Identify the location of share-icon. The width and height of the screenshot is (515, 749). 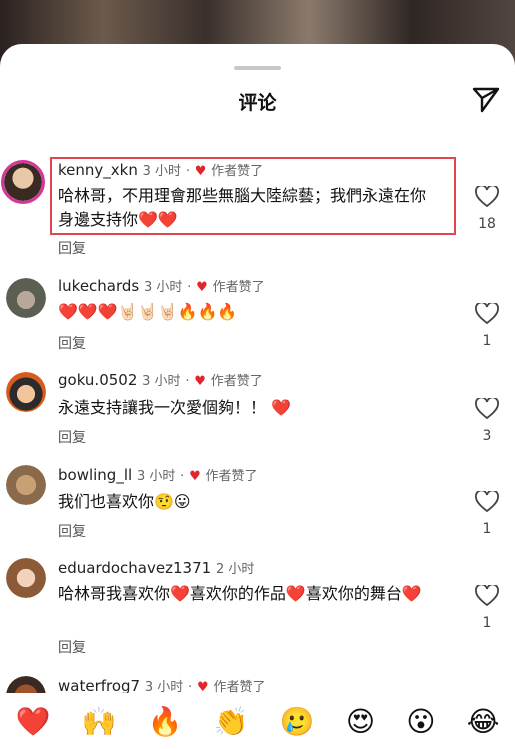
(486, 99).